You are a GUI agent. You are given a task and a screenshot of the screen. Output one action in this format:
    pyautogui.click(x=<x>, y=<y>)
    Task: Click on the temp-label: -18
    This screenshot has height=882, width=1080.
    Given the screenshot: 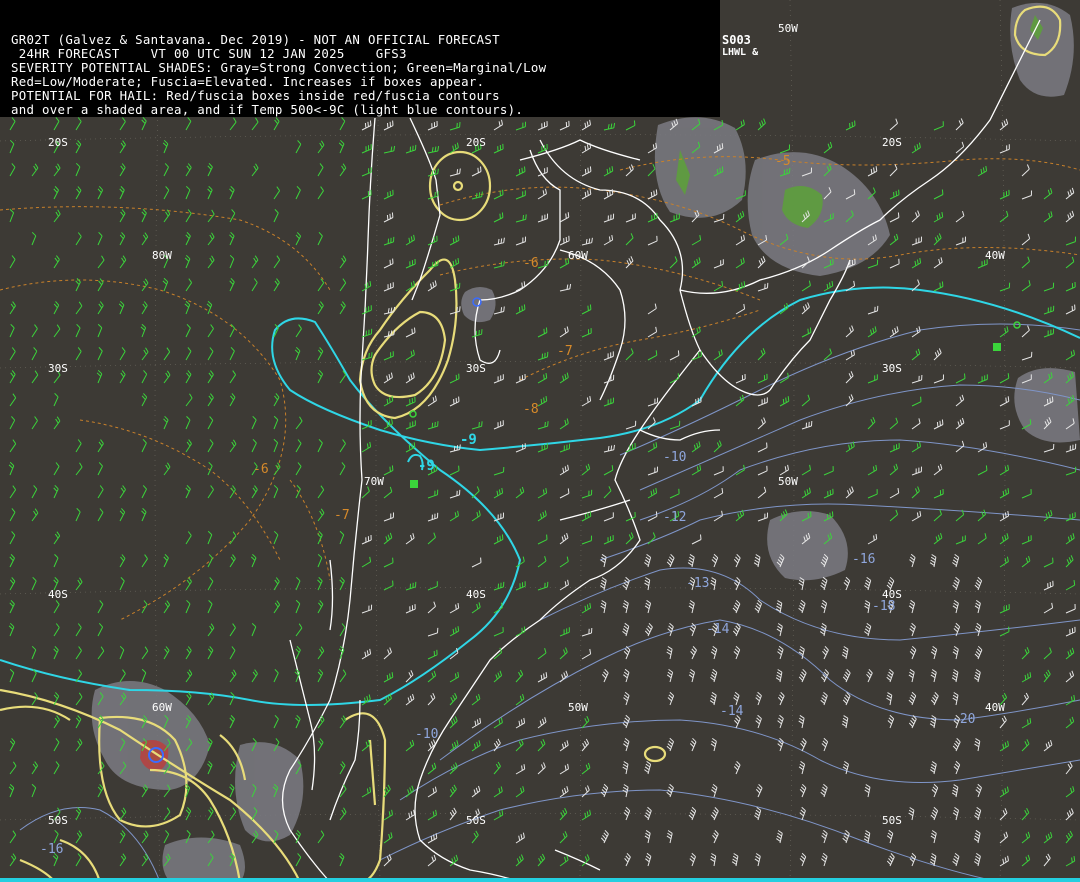 What is the action you would take?
    pyautogui.click(x=884, y=606)
    